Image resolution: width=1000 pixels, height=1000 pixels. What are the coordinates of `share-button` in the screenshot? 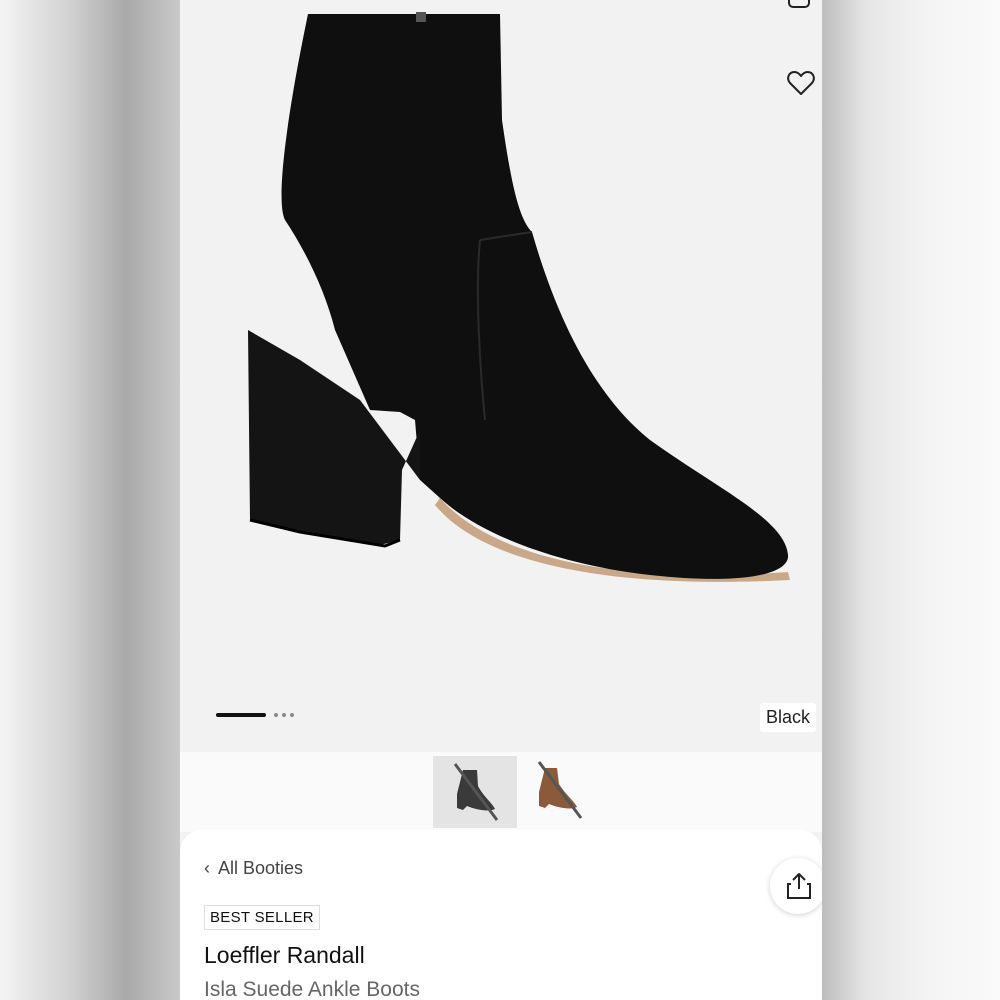 It's located at (796, 886).